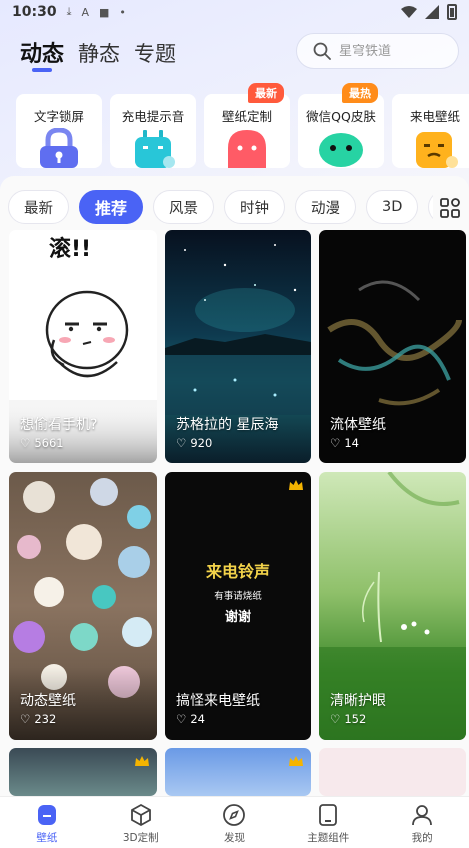  I want to click on wallpaper-card: 流体壁纸 ♡ 14, so click(392, 346).